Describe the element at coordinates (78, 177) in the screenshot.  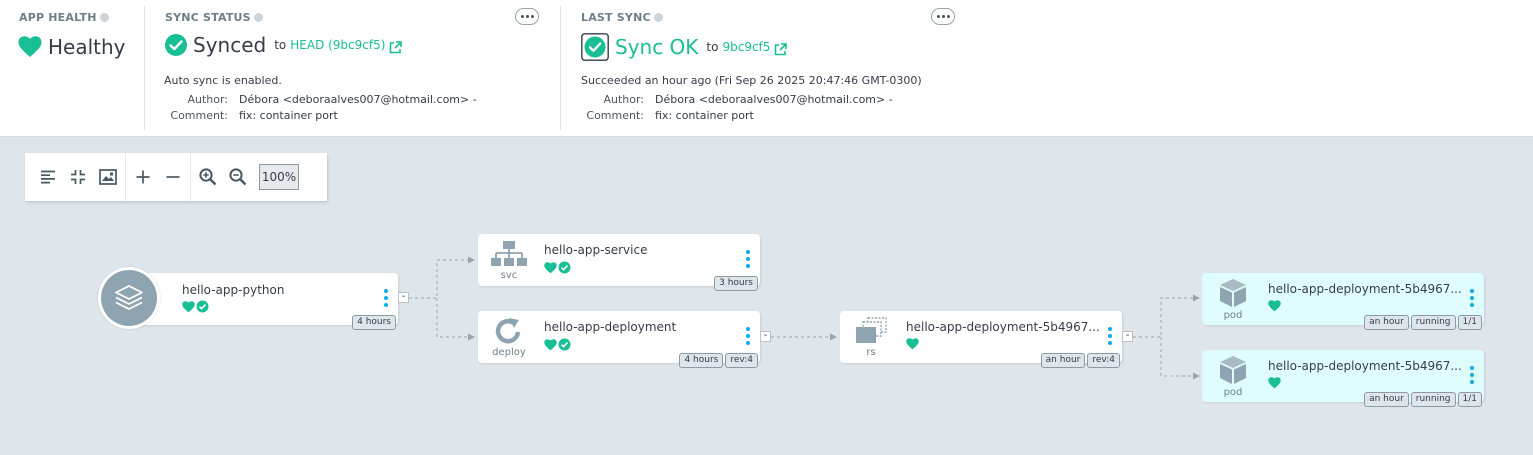
I see `fit-screen-icon` at that location.